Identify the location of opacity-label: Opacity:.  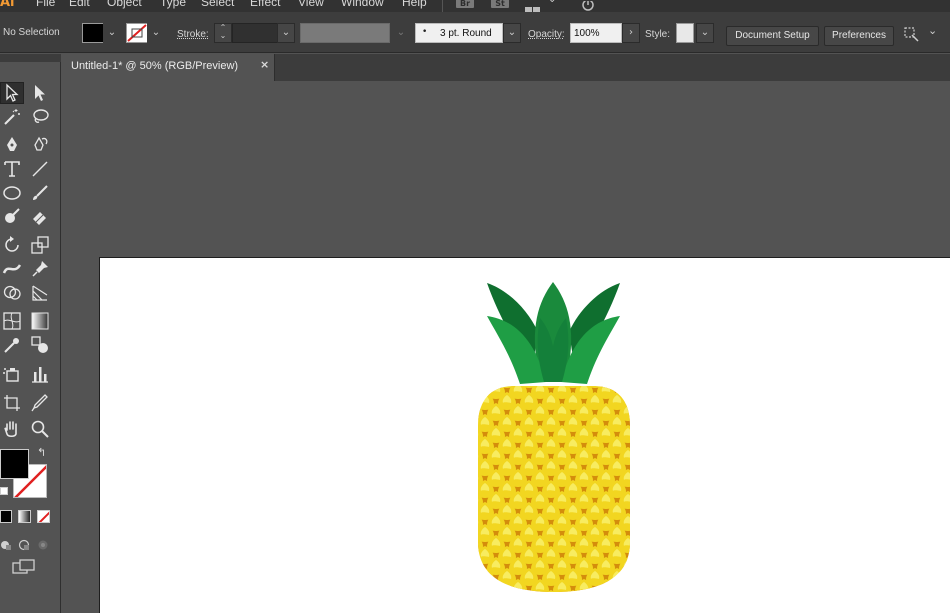
(546, 34).